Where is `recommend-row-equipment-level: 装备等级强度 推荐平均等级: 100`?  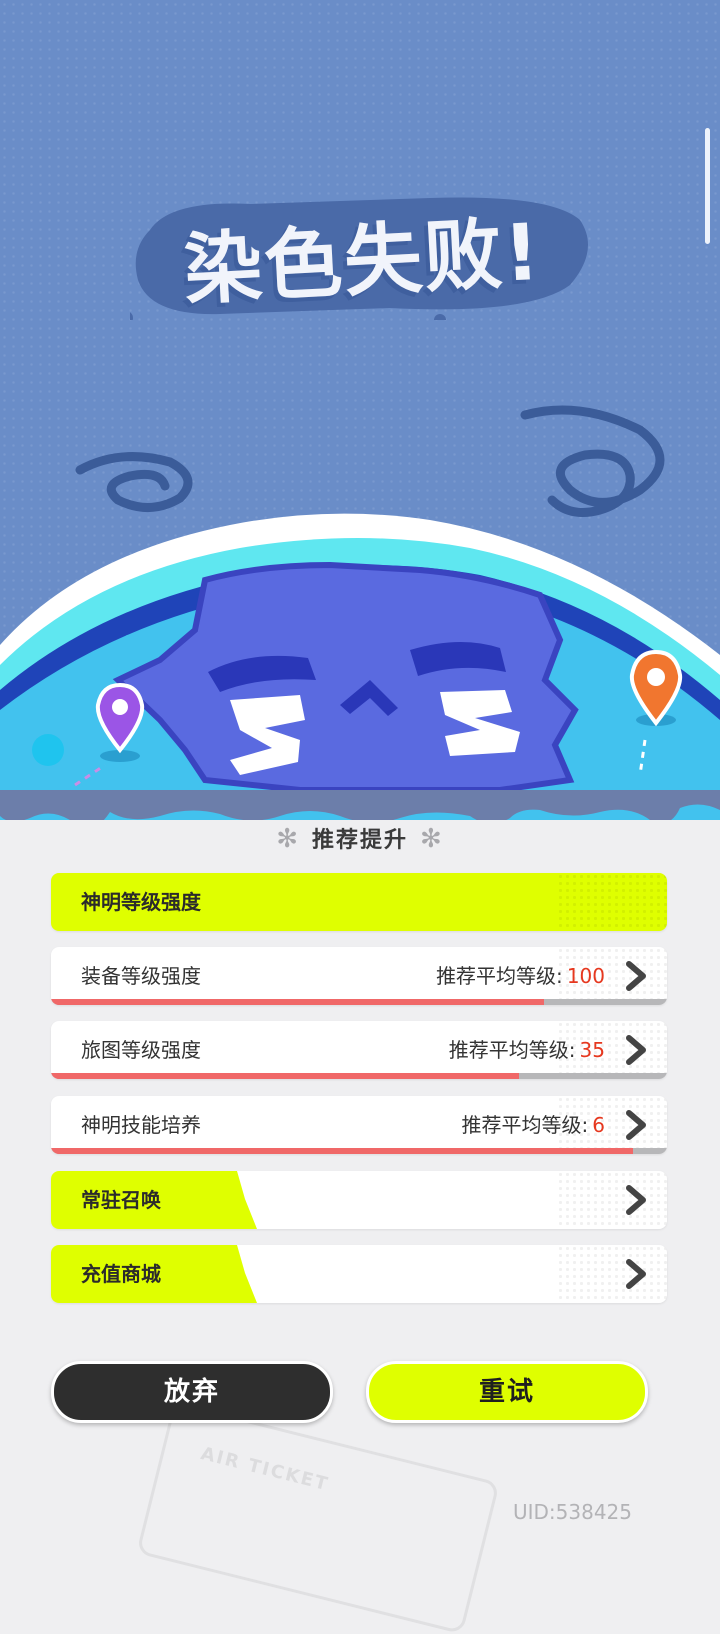 recommend-row-equipment-level: 装备等级强度 推荐平均等级: 100 is located at coordinates (359, 976).